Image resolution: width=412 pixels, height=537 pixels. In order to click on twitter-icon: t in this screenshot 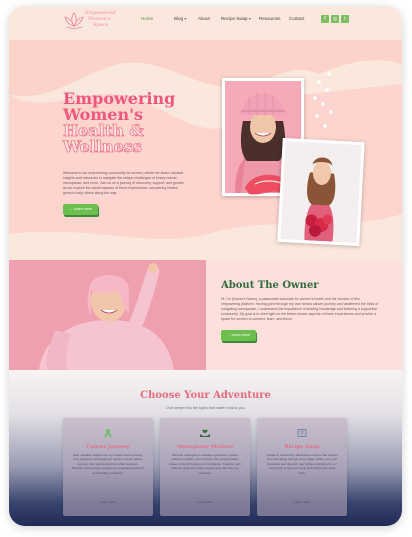, I will do `click(345, 19)`.